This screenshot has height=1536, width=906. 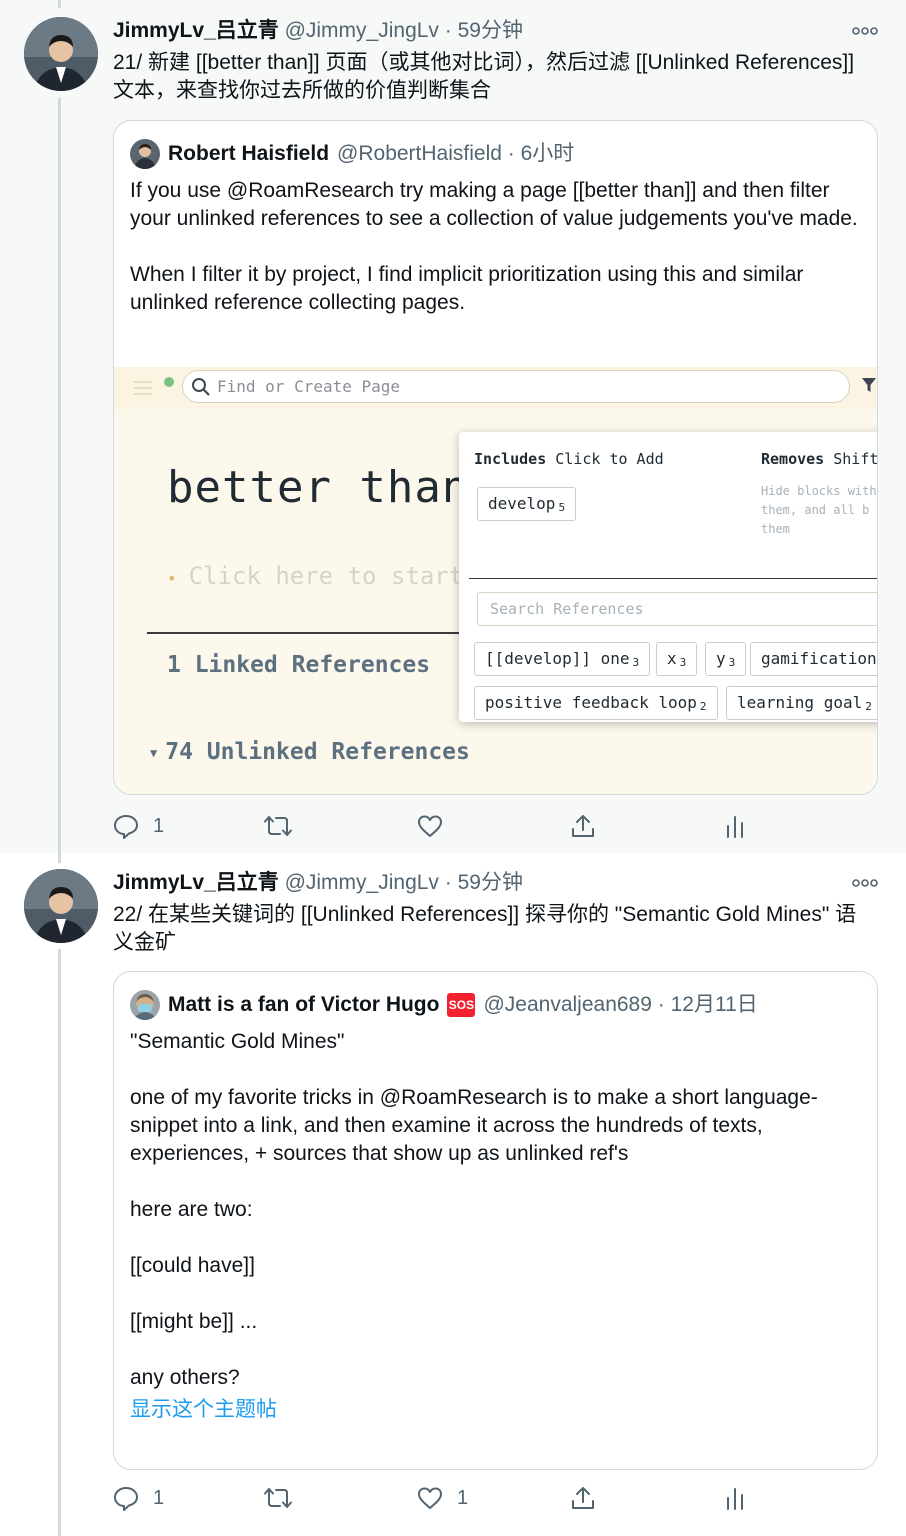 I want to click on like-button: 1, so click(x=442, y=1498).